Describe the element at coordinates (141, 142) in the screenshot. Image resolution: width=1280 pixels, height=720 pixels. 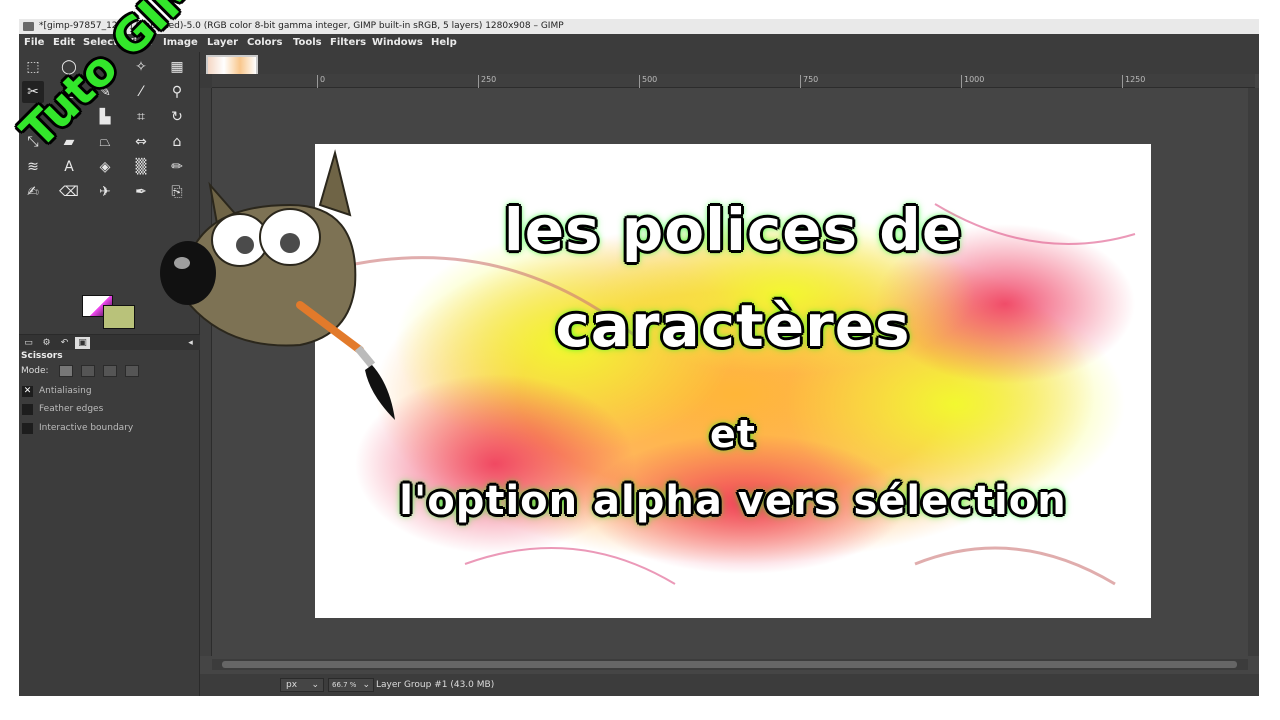
I see `flip-icon: ⇔` at that location.